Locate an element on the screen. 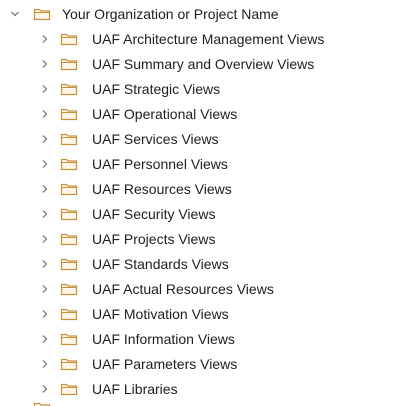 The image size is (406, 406). tree-node: UAF Services Views is located at coordinates (203, 139).